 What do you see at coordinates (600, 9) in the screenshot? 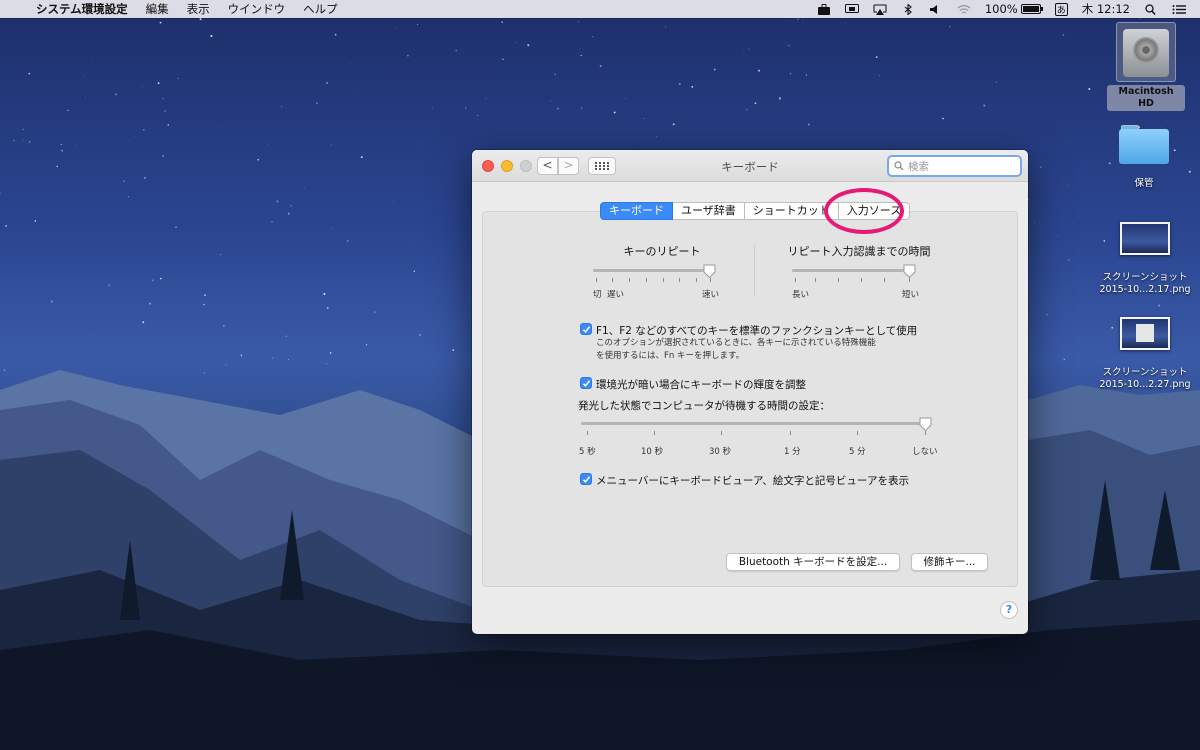
I see `menu-bar: システム環境設定 編集 表示 ウインドウ ヘルプ 100% あ 木 12:12` at bounding box center [600, 9].